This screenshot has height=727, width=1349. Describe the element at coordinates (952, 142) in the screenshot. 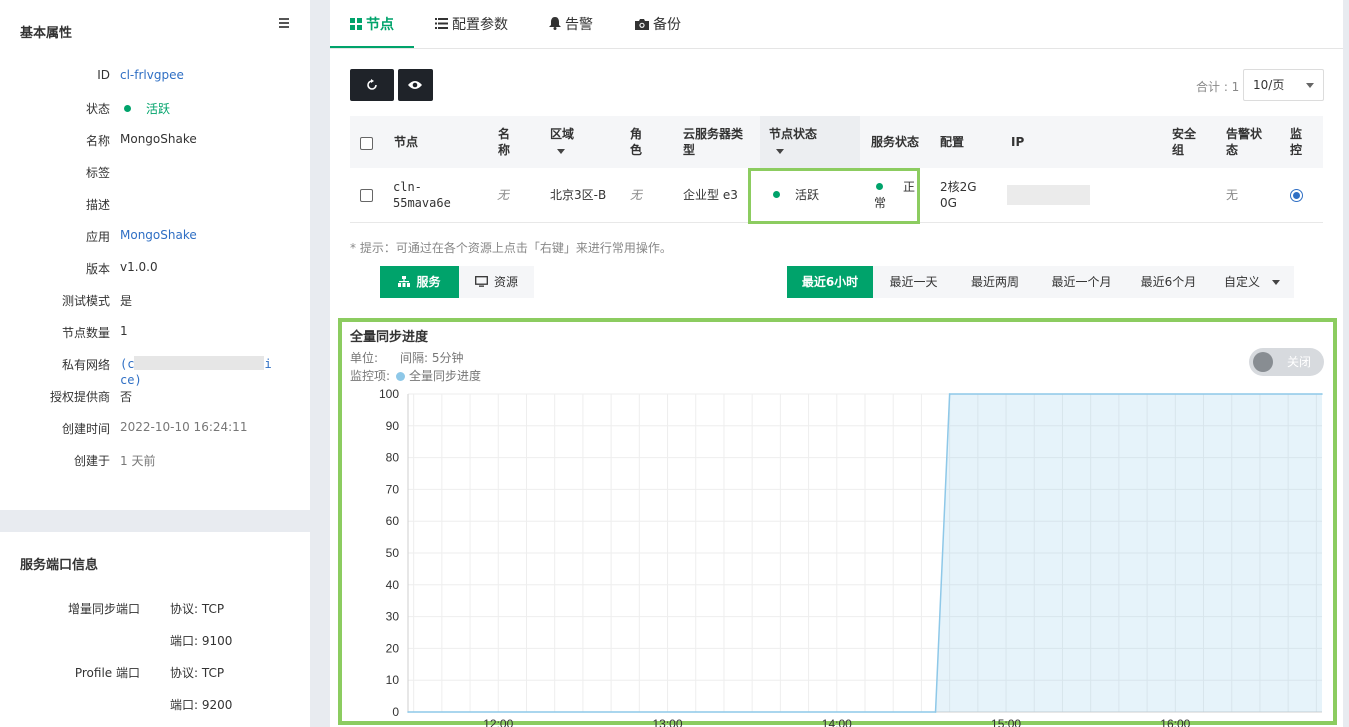

I see `th-config: 配置` at that location.